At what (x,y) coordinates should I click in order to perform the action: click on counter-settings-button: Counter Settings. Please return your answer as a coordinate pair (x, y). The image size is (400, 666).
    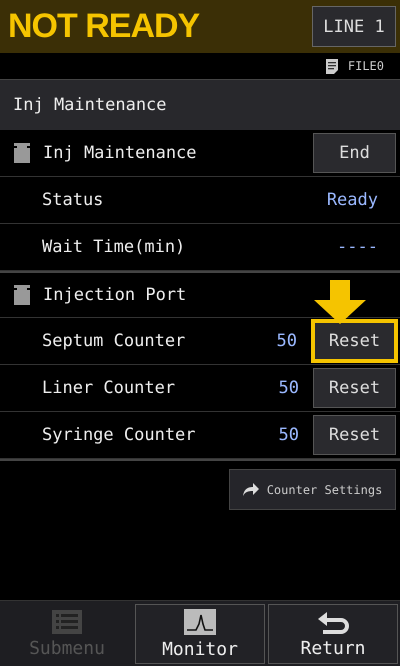
    Looking at the image, I should click on (312, 489).